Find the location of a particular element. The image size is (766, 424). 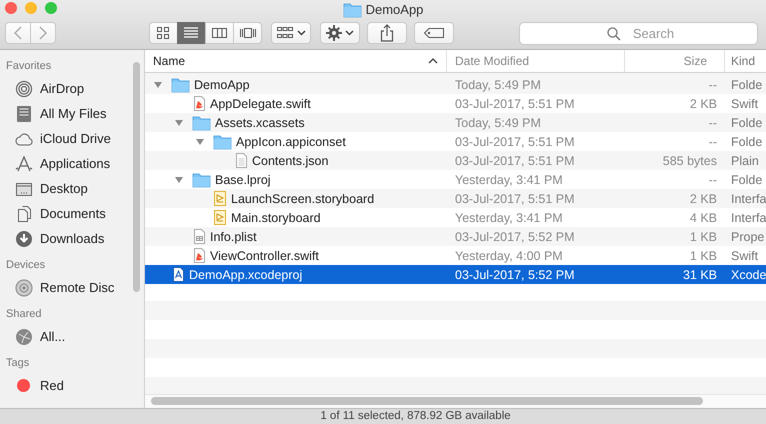

close-button is located at coordinates (11, 8).